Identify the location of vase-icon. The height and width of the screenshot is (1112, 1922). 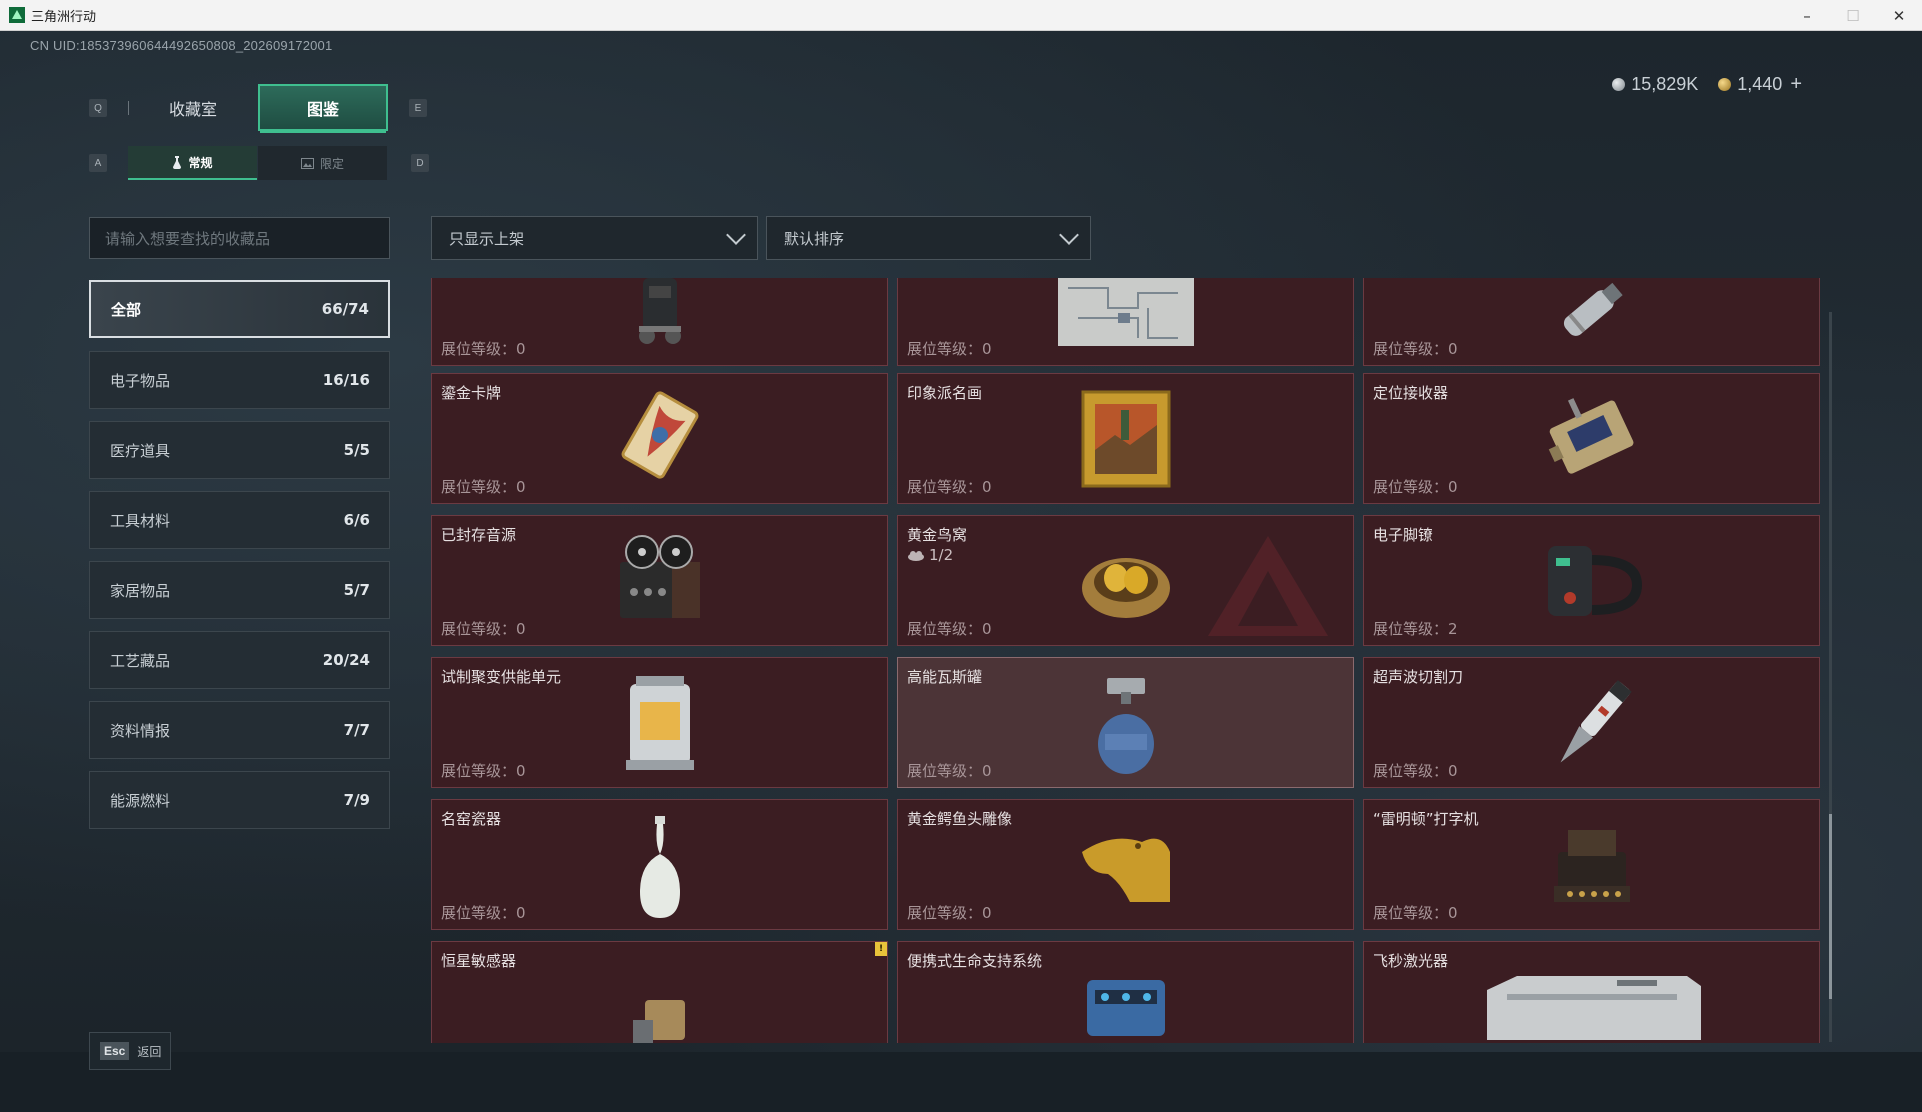
(659, 867).